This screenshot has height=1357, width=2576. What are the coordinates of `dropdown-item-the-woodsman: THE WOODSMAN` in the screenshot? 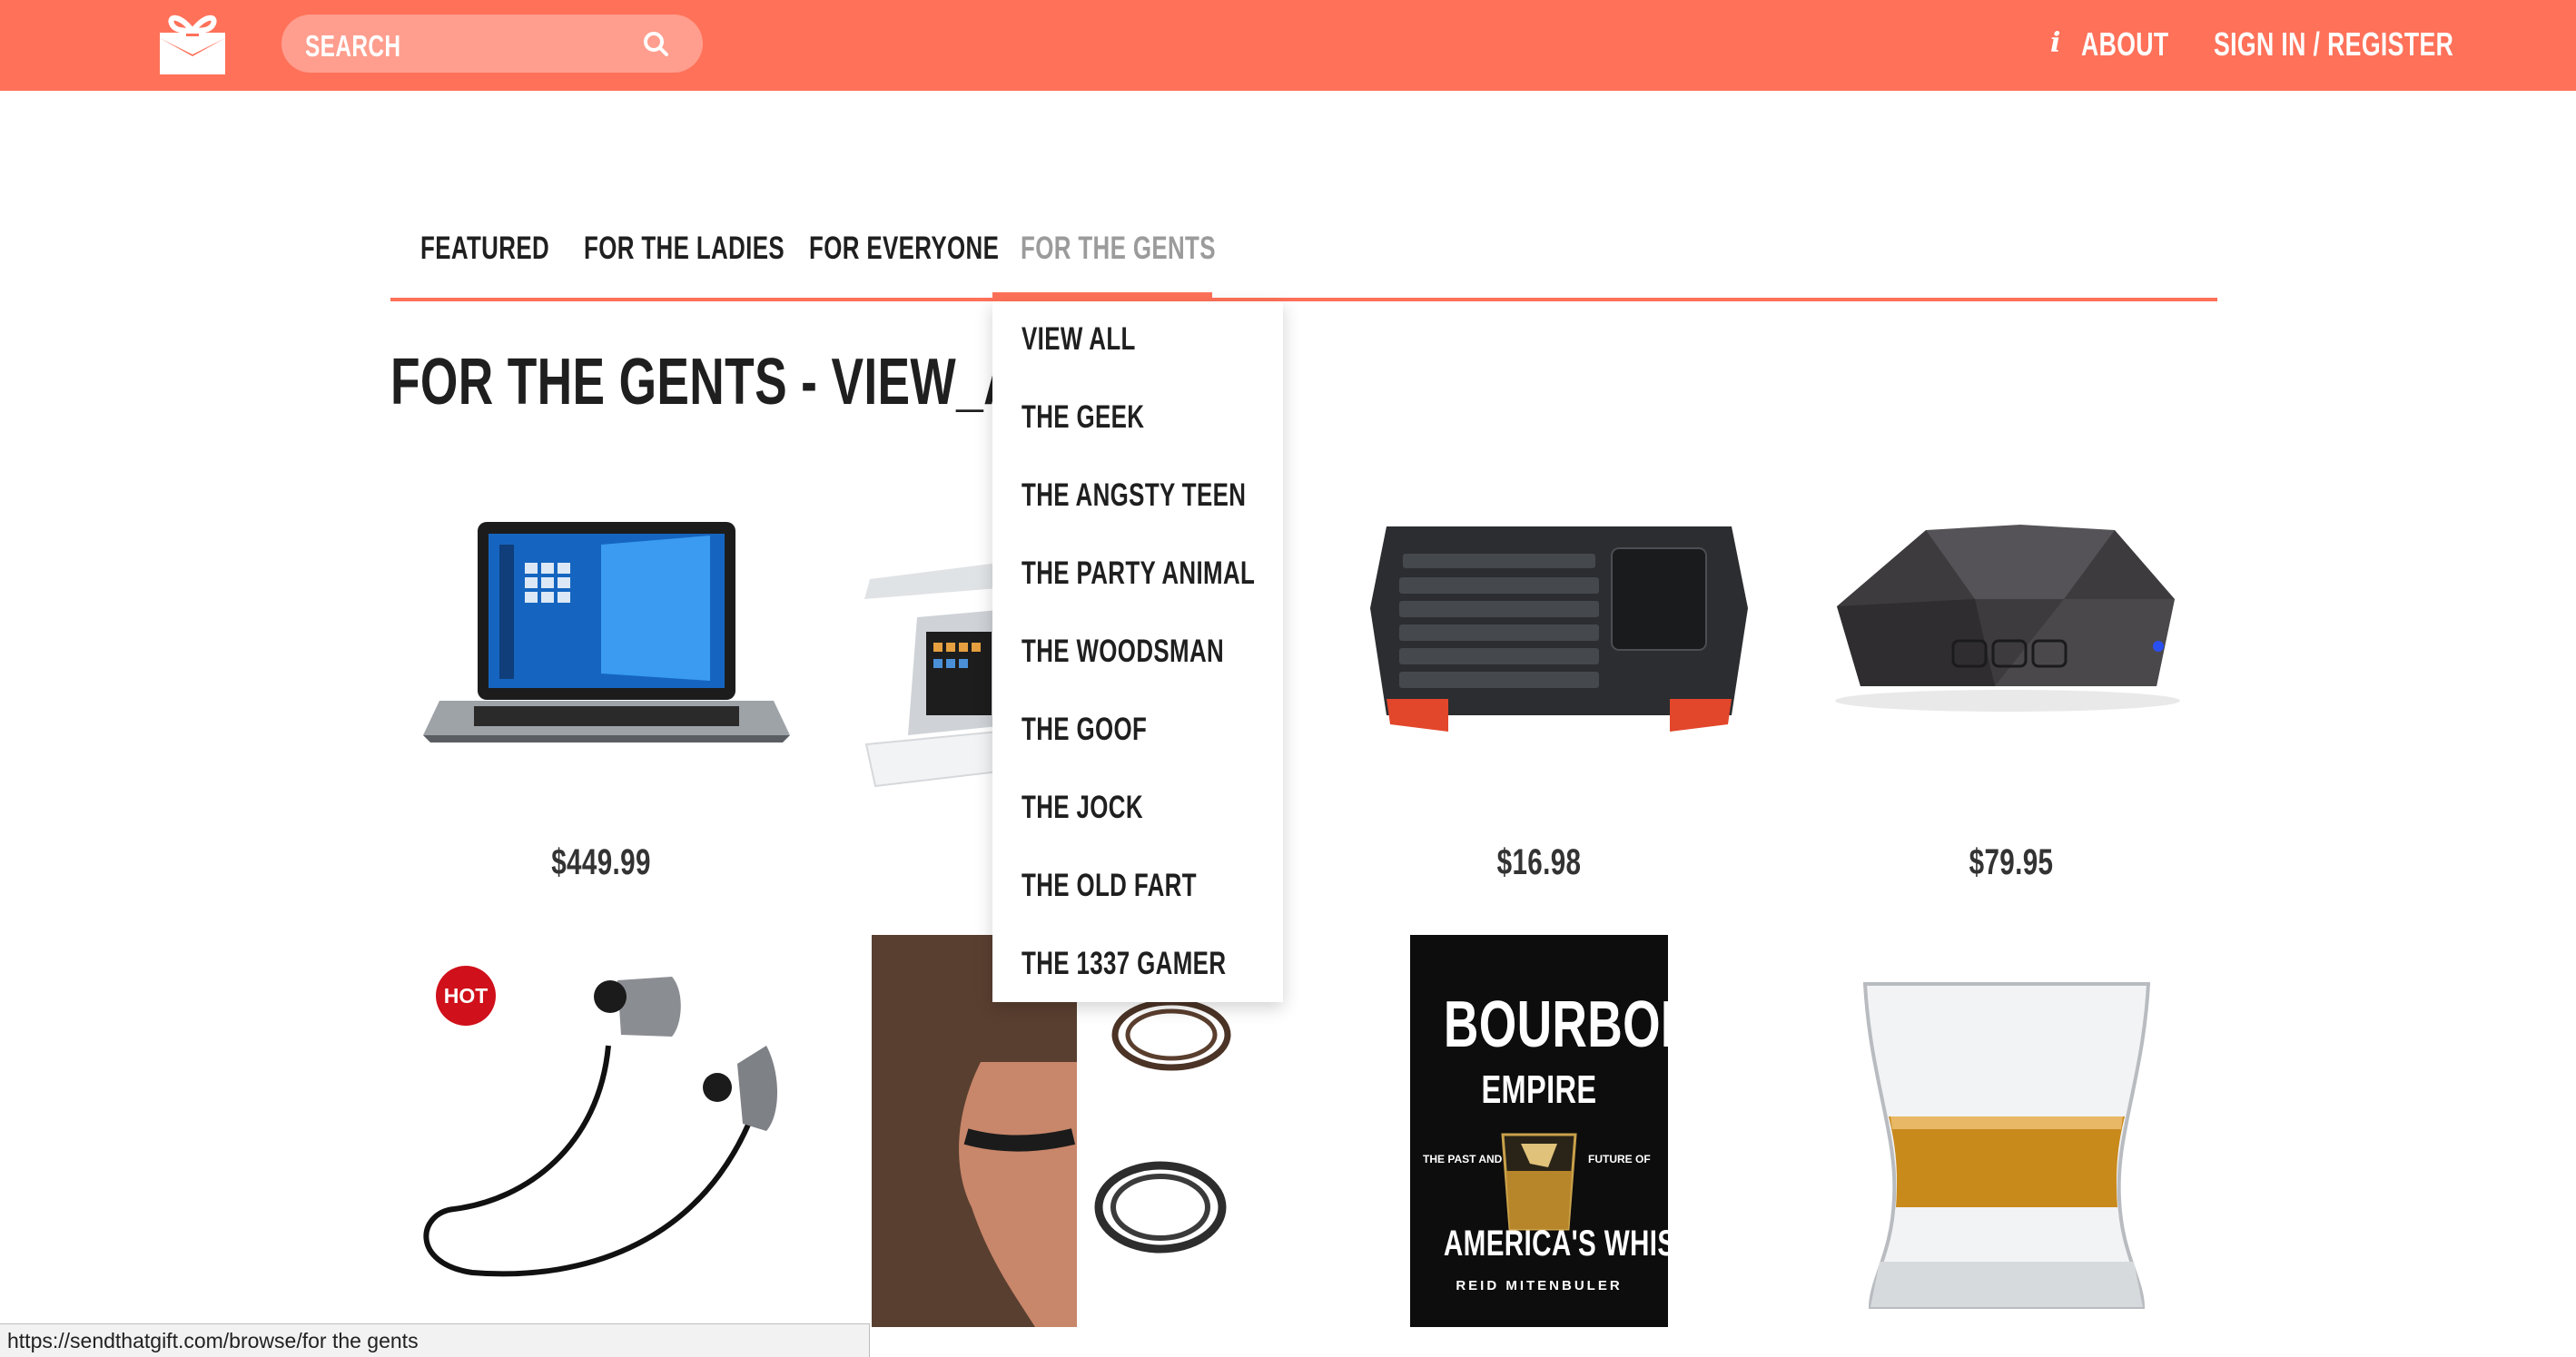 It's located at (1123, 652).